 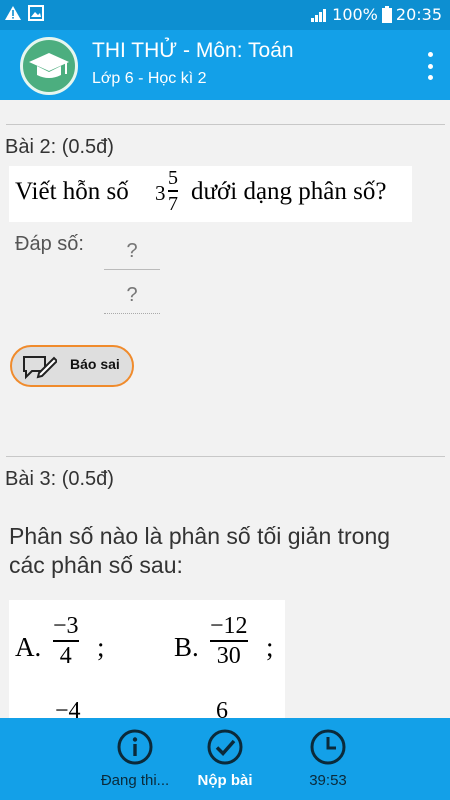 I want to click on option-fraction: −3 4, so click(x=66, y=641).